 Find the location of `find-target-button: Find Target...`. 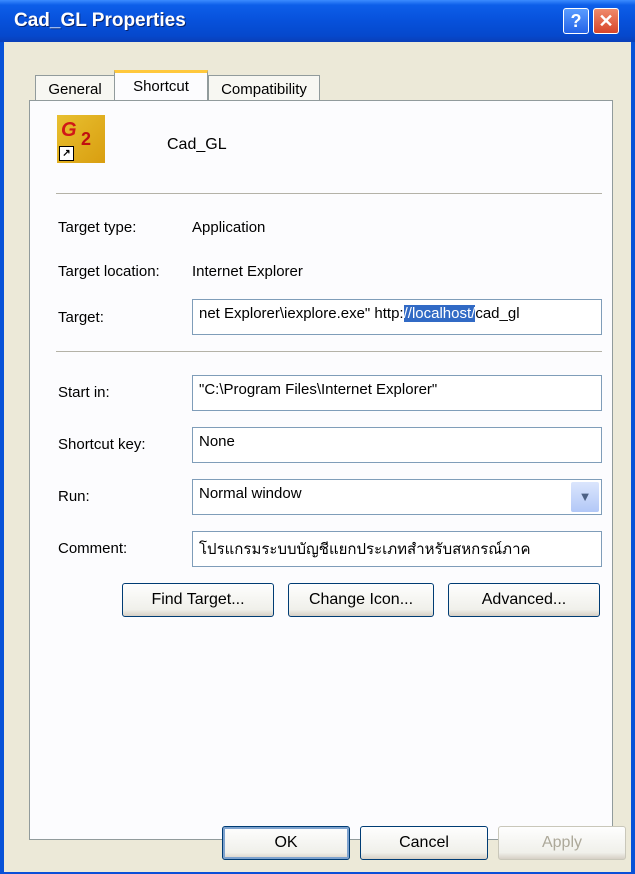

find-target-button: Find Target... is located at coordinates (198, 600).